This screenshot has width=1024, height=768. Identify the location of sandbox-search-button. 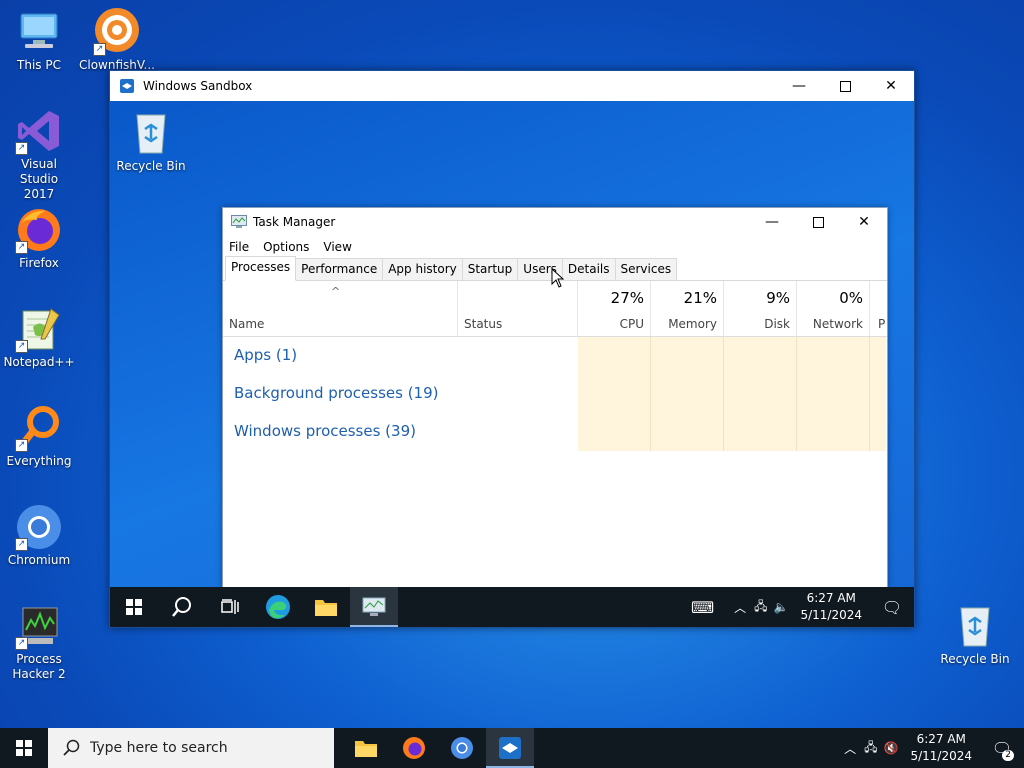
(182, 607).